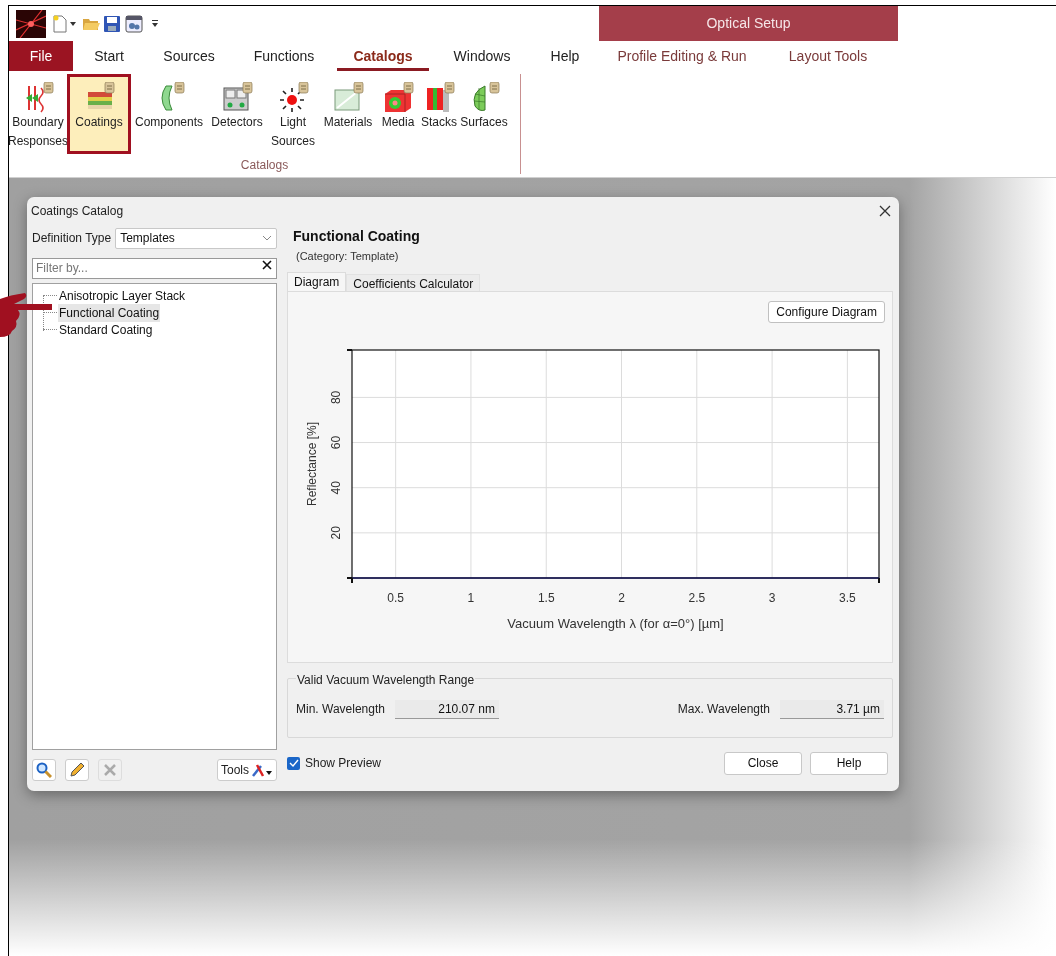 The width and height of the screenshot is (1056, 956). Describe the element at coordinates (348, 97) in the screenshot. I see `material-block-icon` at that location.